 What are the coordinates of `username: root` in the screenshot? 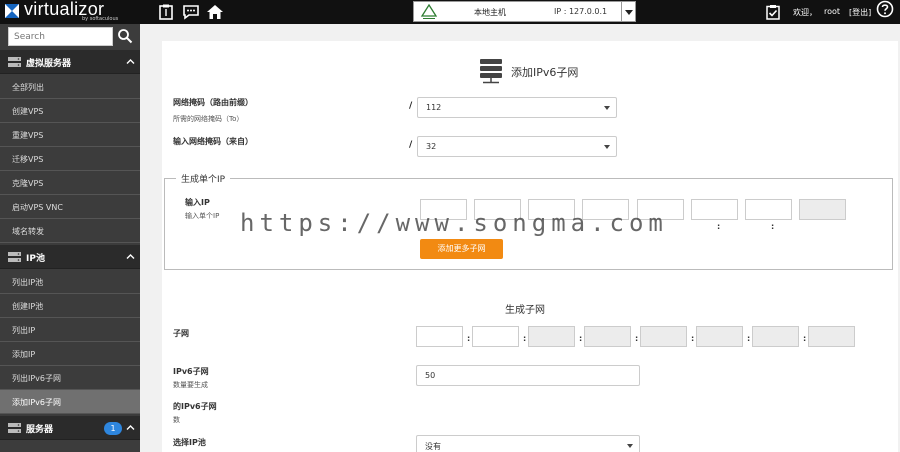 It's located at (832, 11).